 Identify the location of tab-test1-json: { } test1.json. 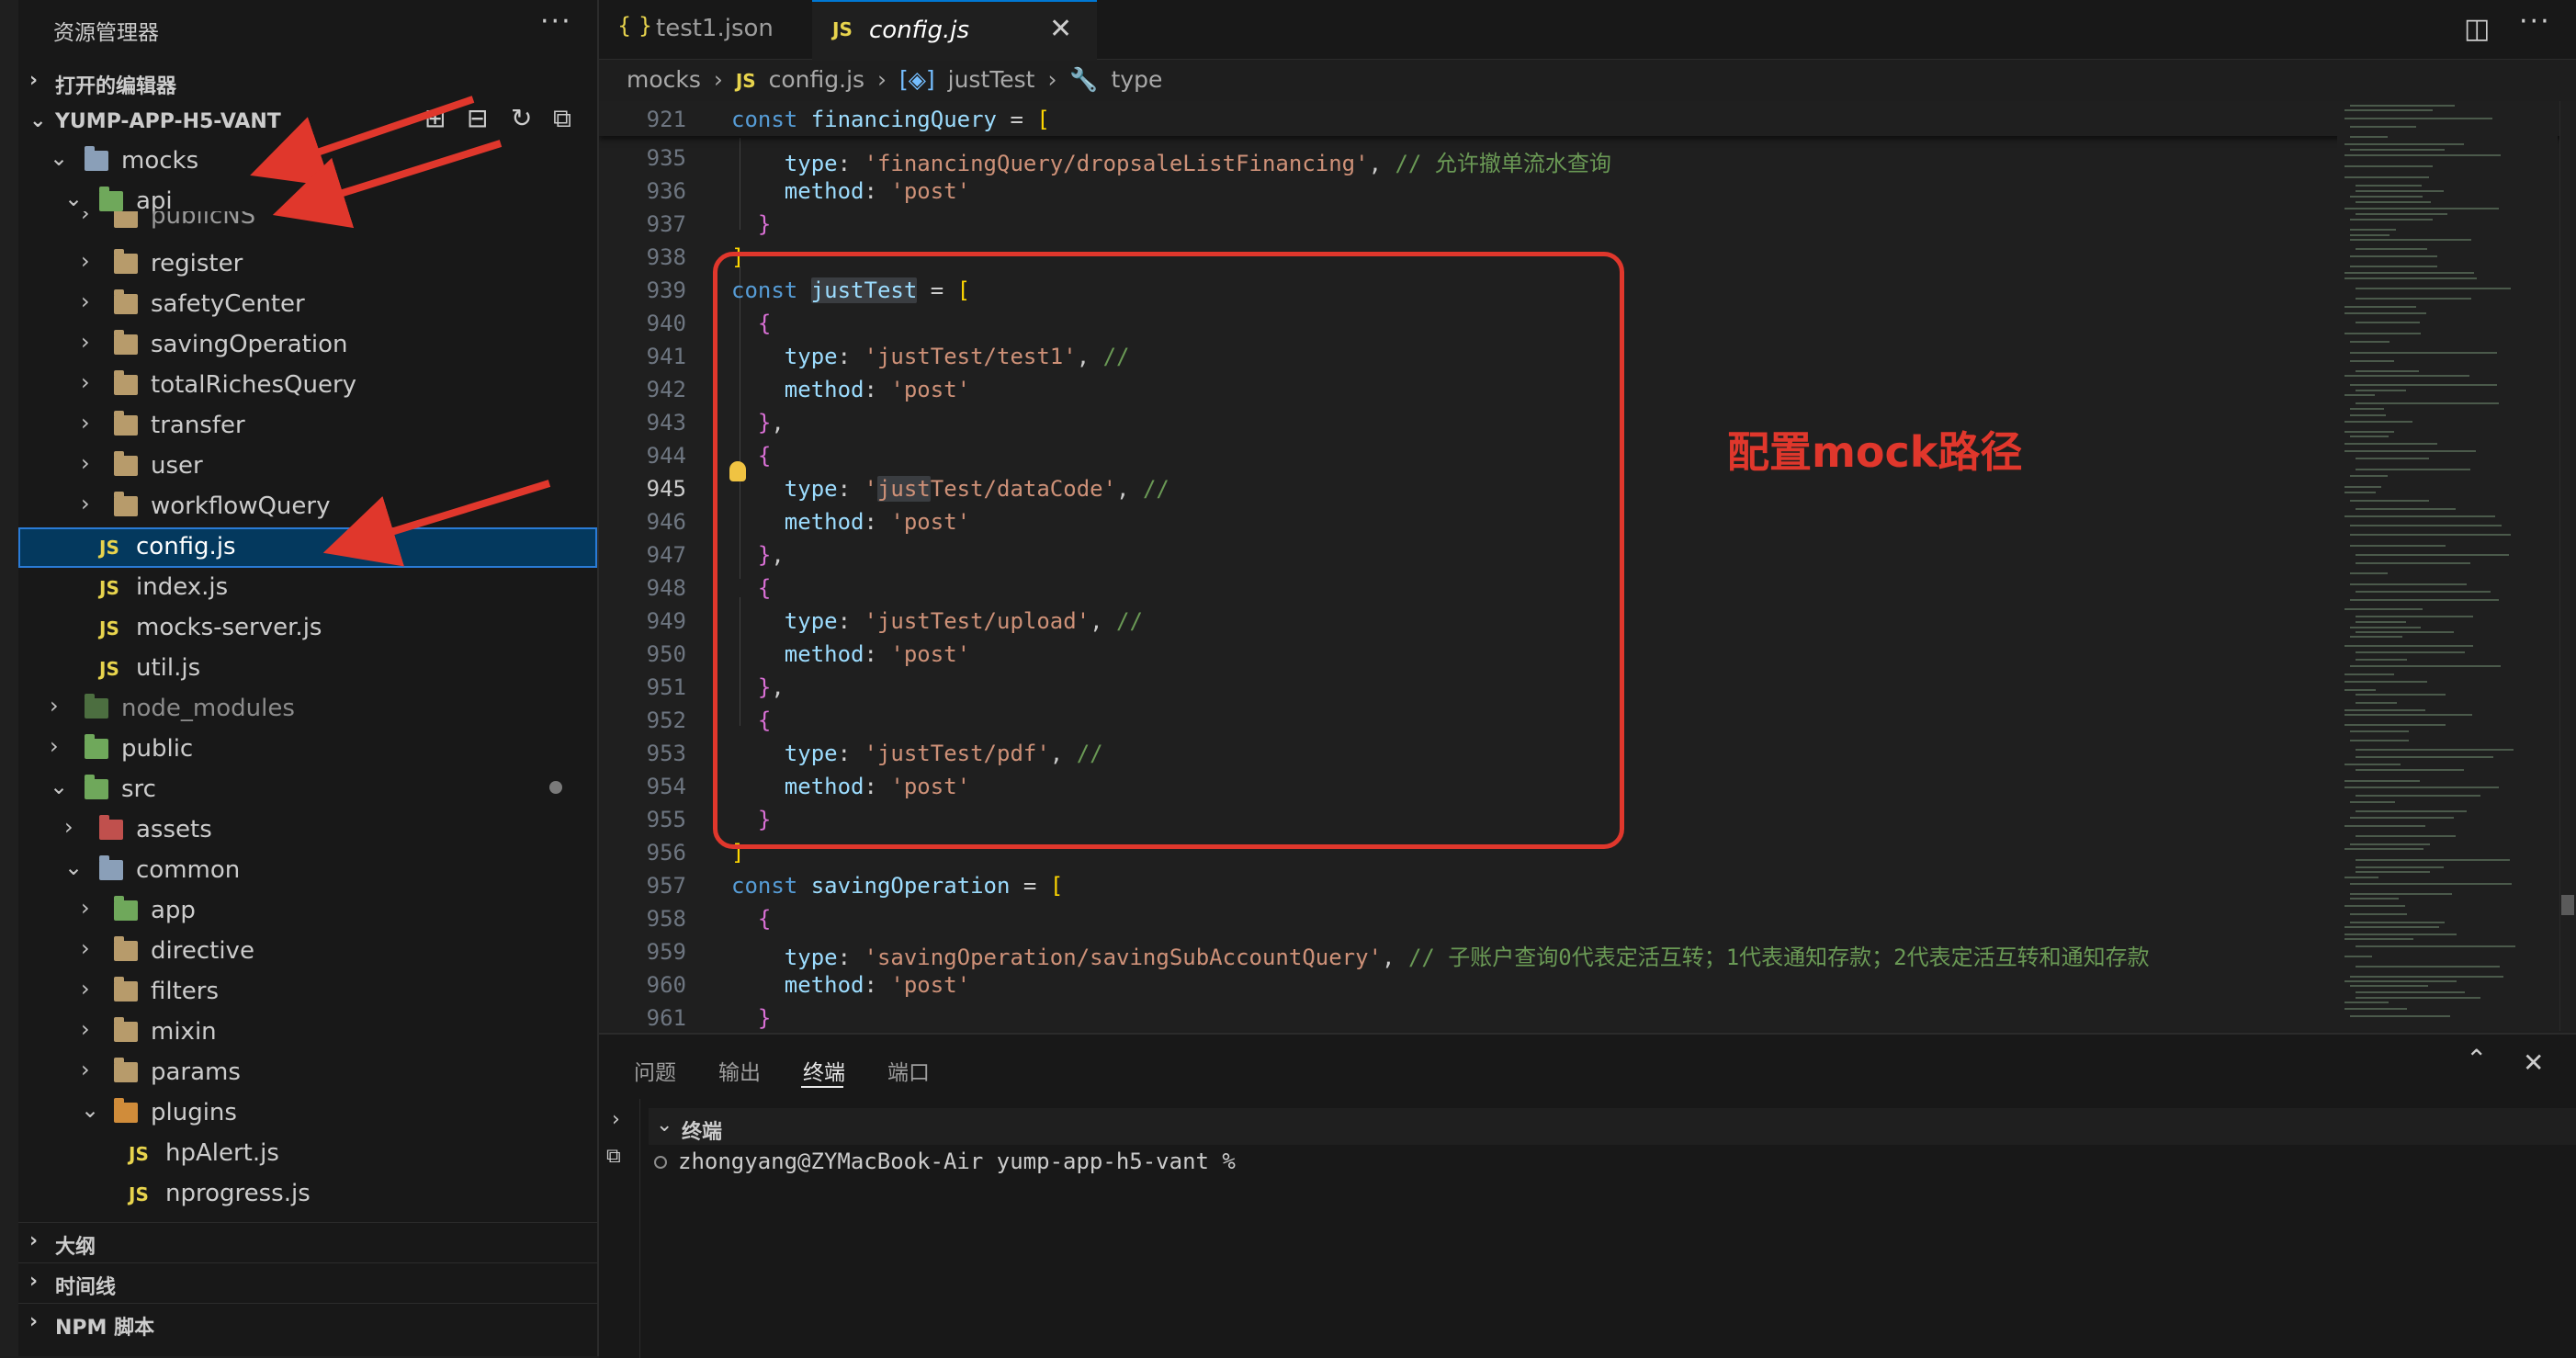
(704, 29).